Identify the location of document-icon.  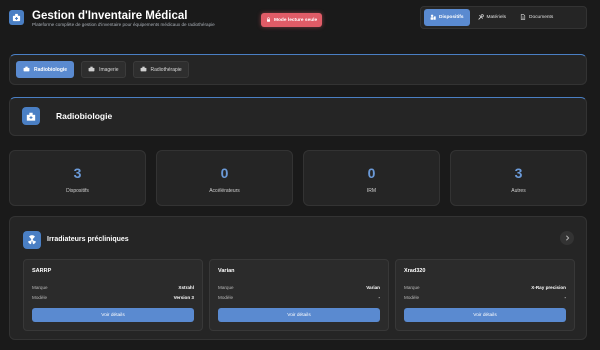
(523, 17).